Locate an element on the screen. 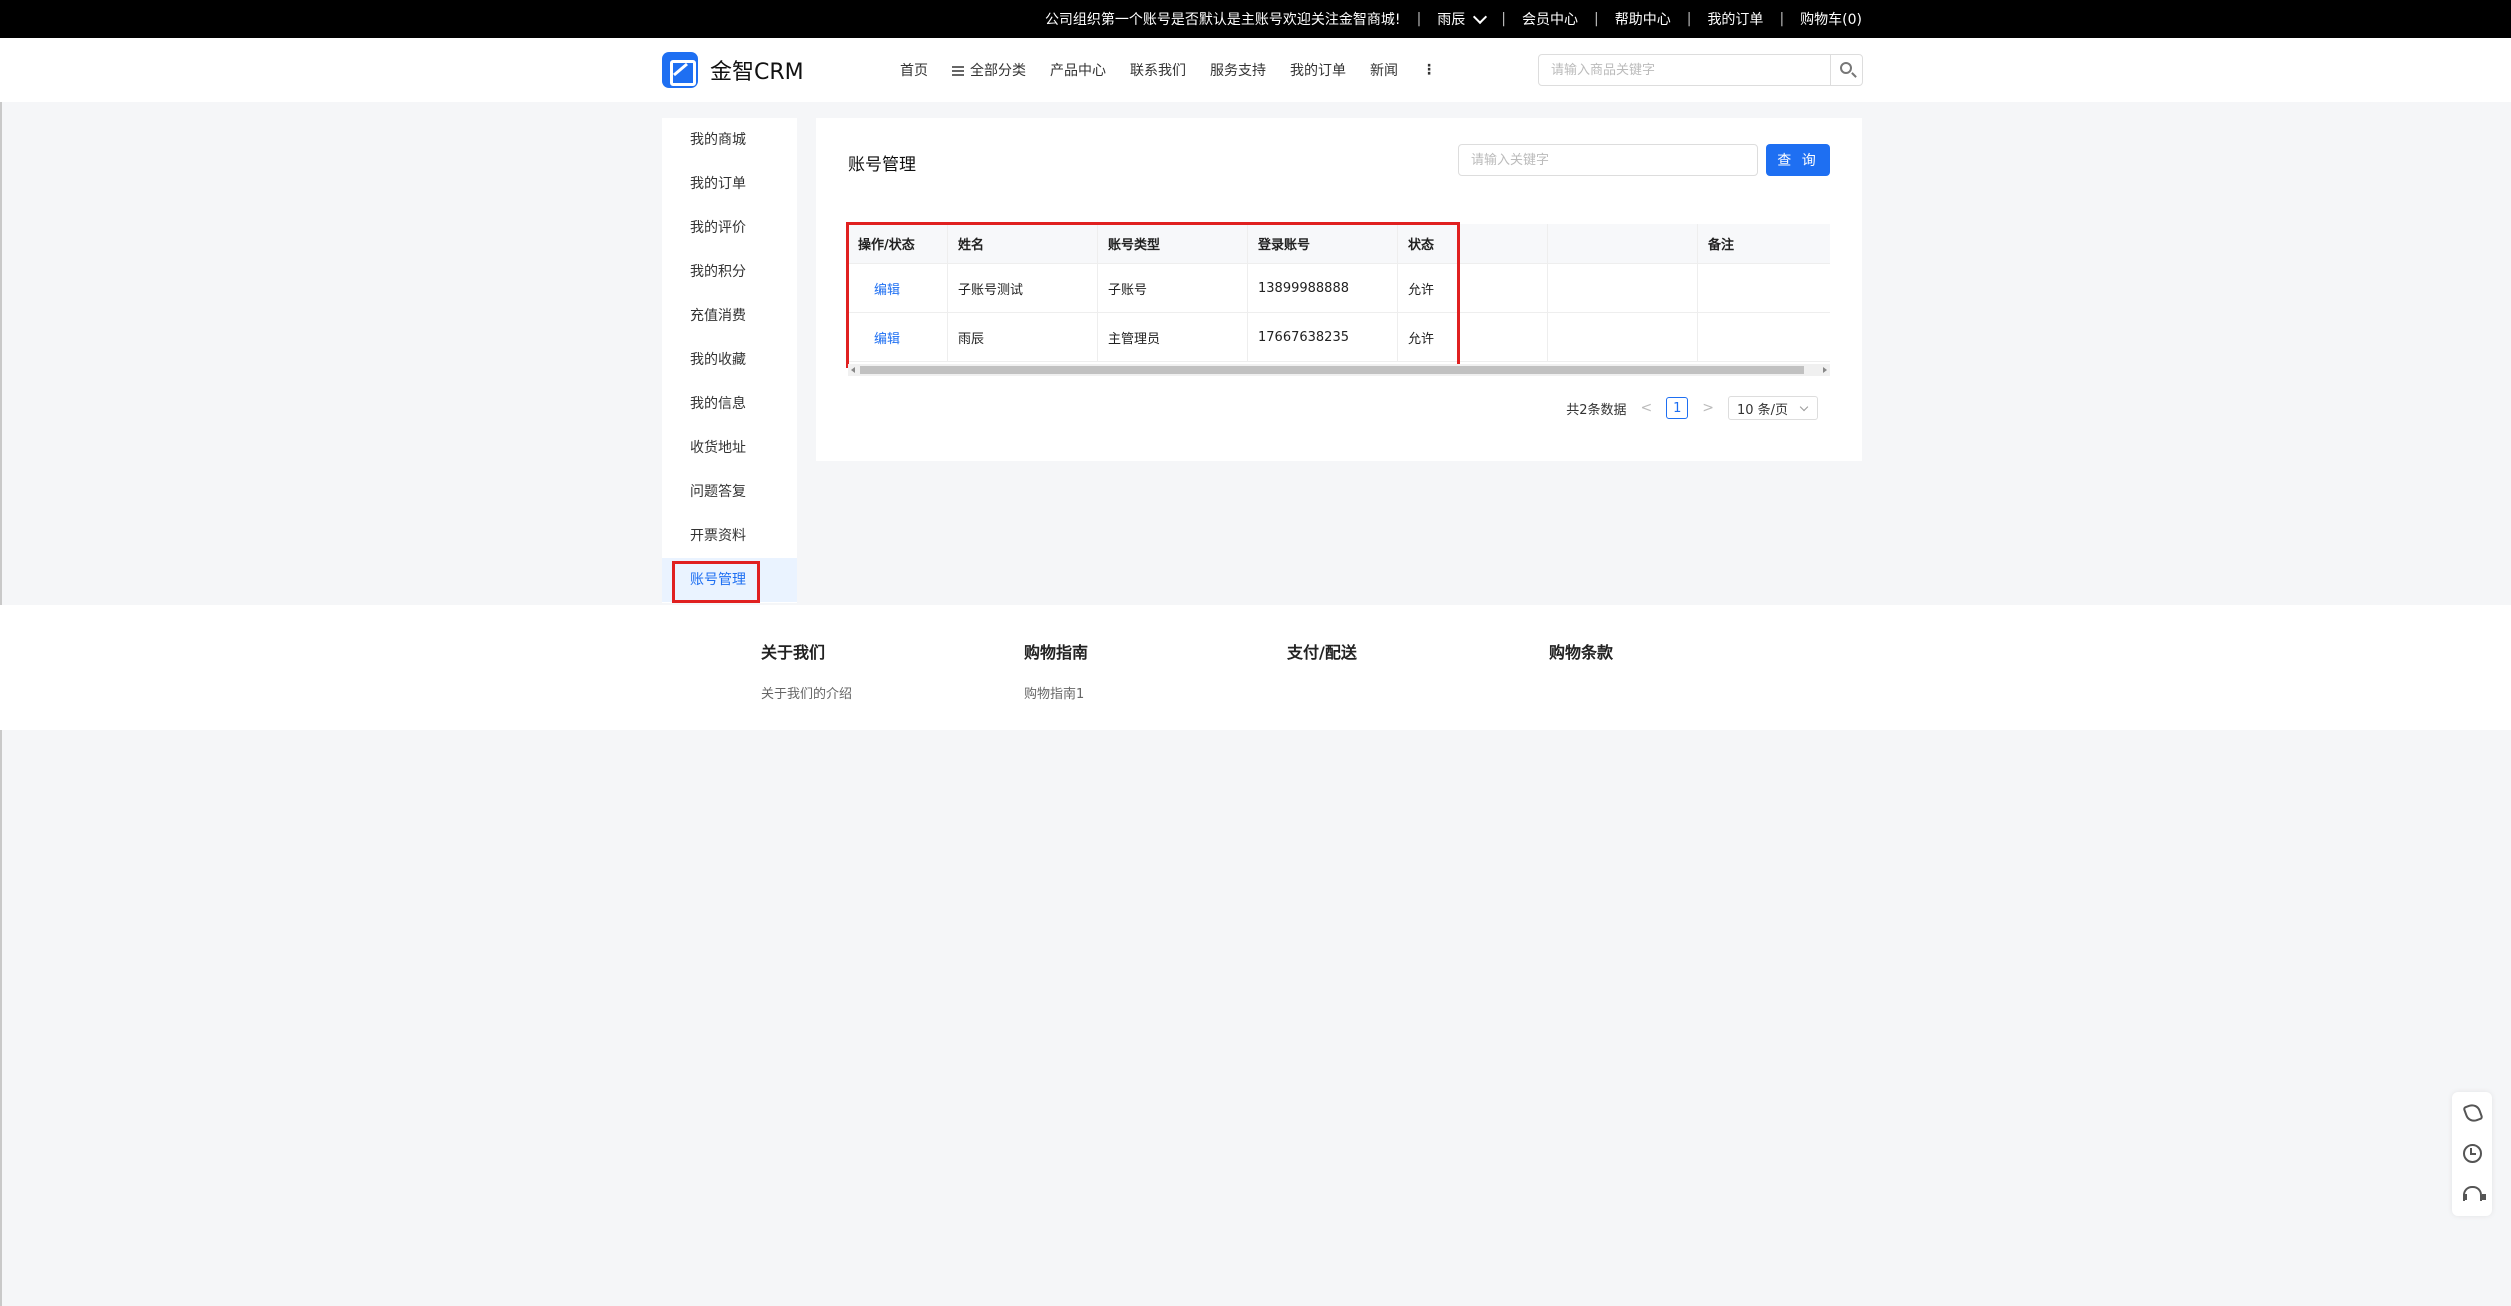  product-search-input is located at coordinates (1685, 70).